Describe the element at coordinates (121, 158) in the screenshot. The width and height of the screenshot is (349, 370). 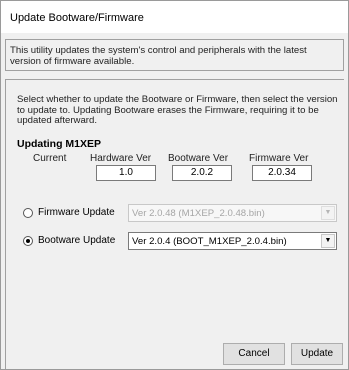
I see `hardware-ver-label: Hardware Ver` at that location.